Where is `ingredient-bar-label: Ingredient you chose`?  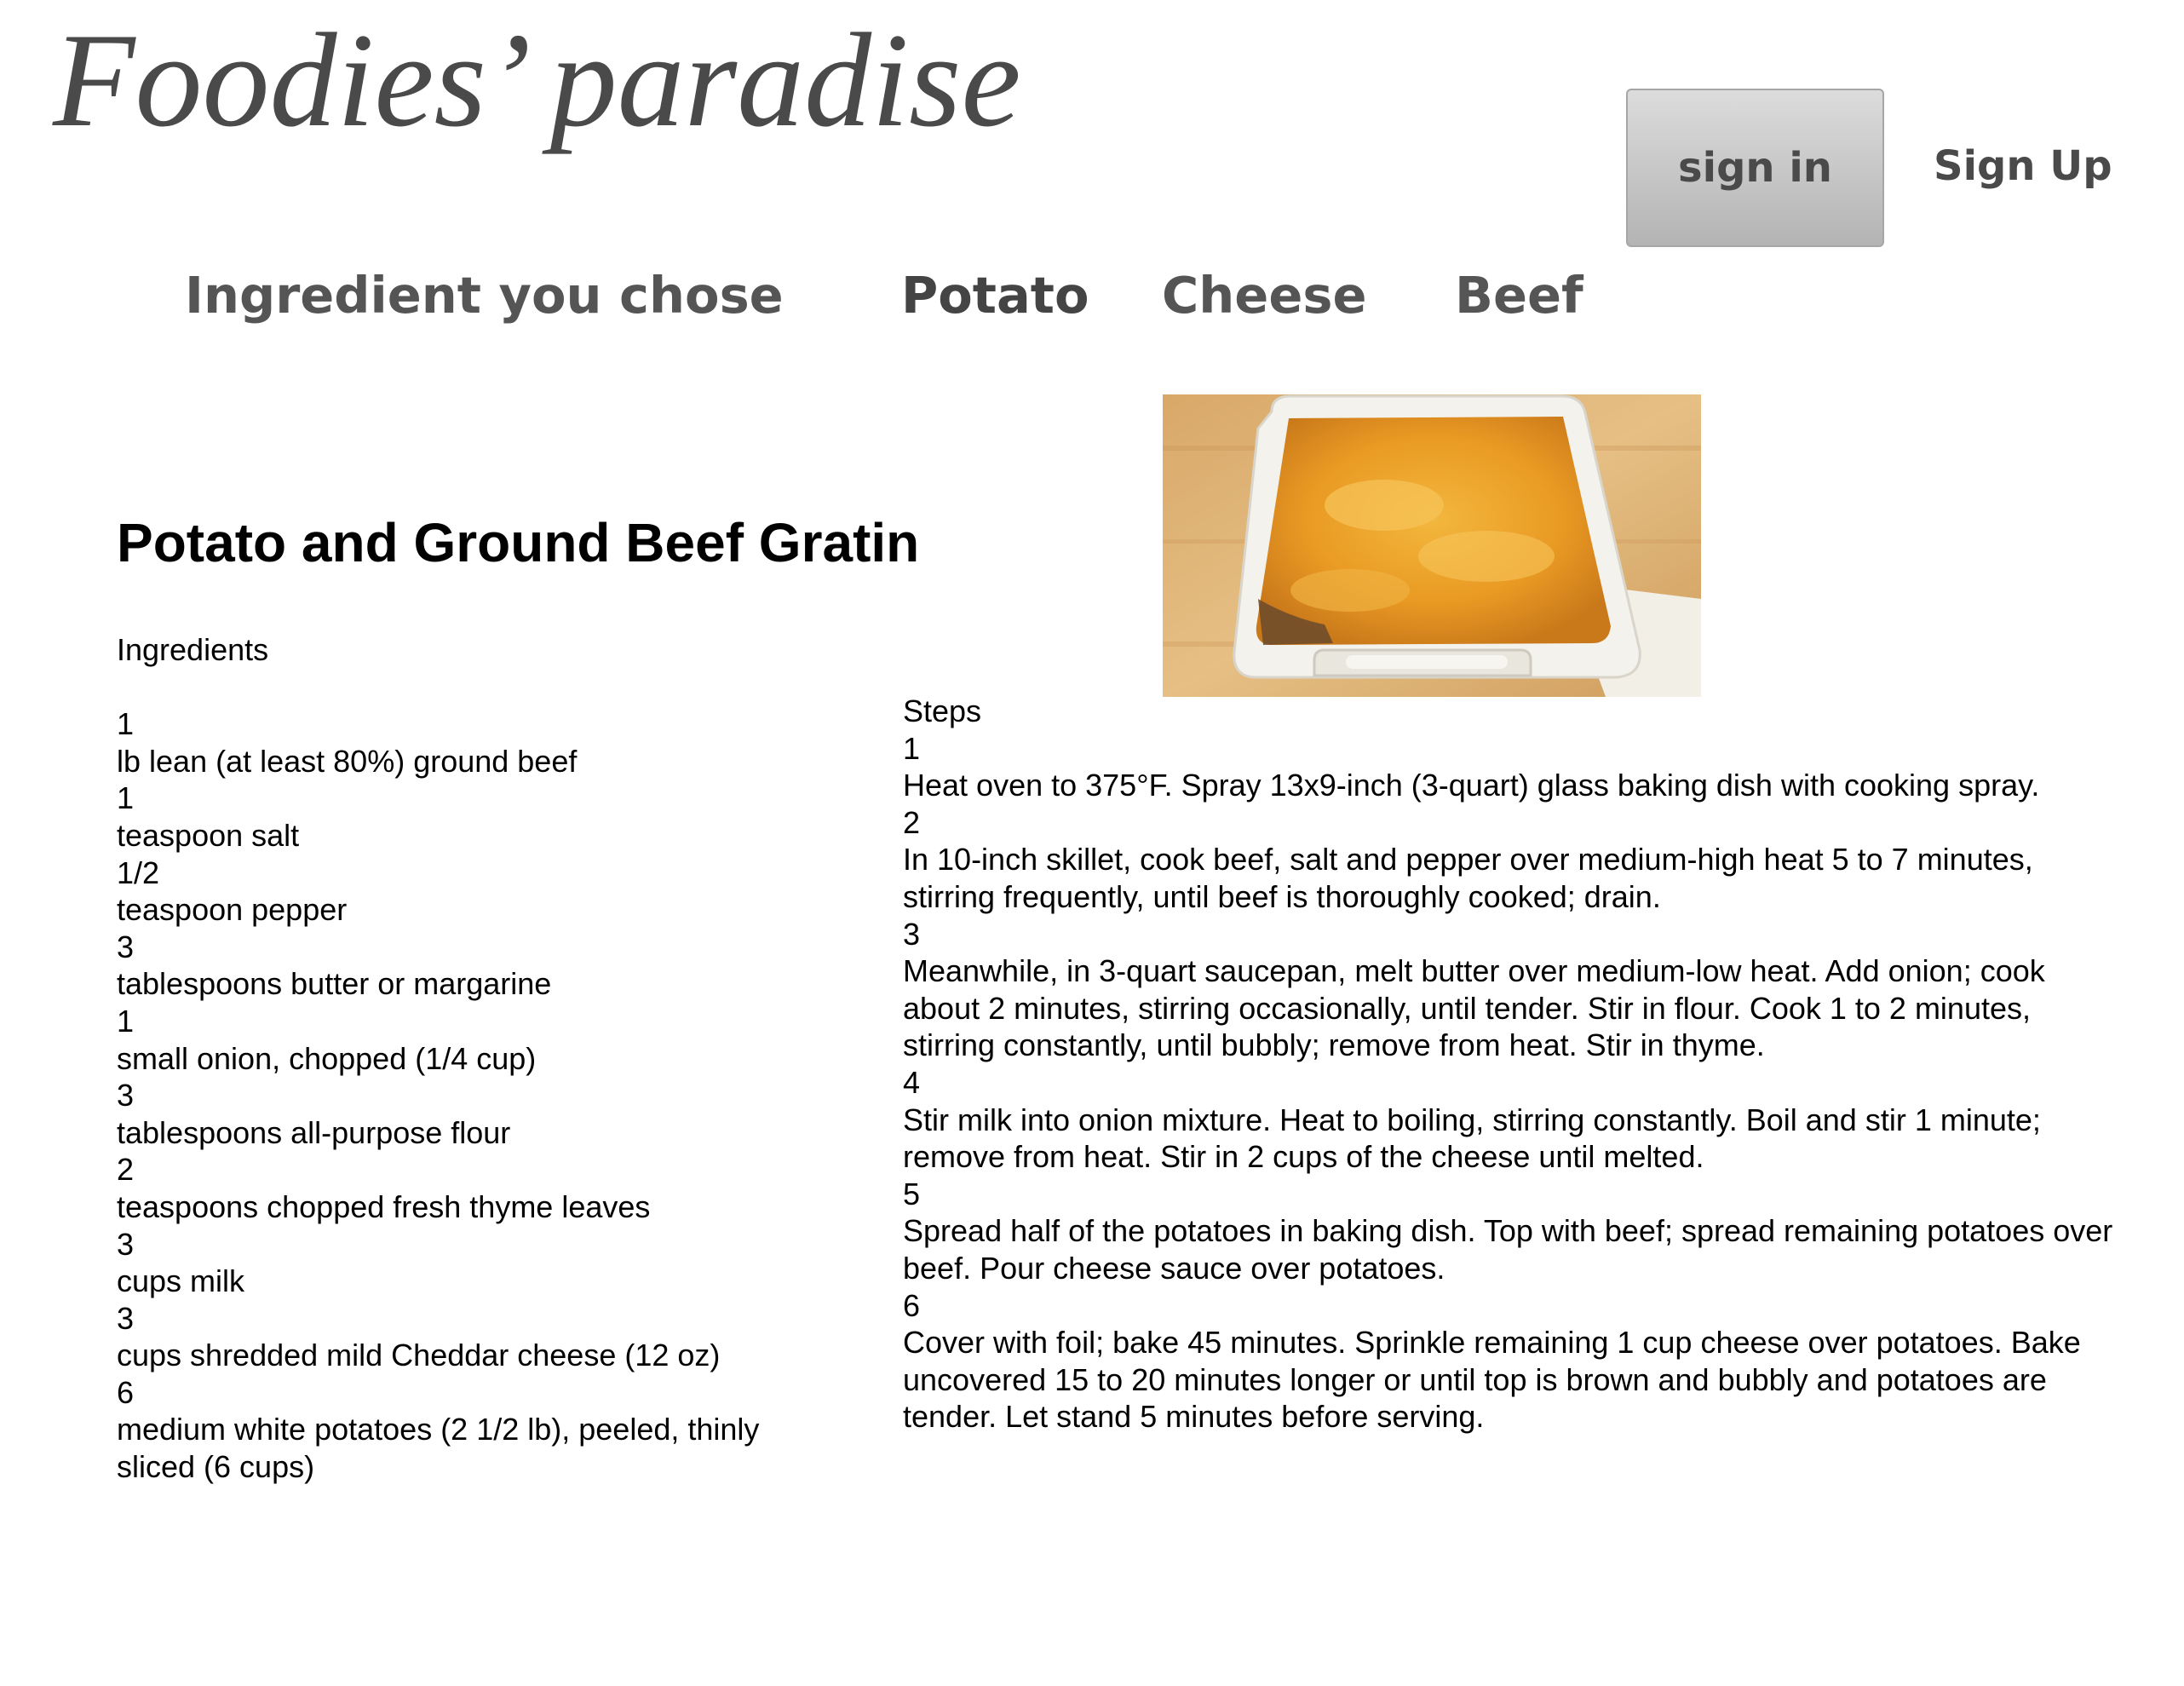
ingredient-bar-label: Ingredient you chose is located at coordinates (485, 295).